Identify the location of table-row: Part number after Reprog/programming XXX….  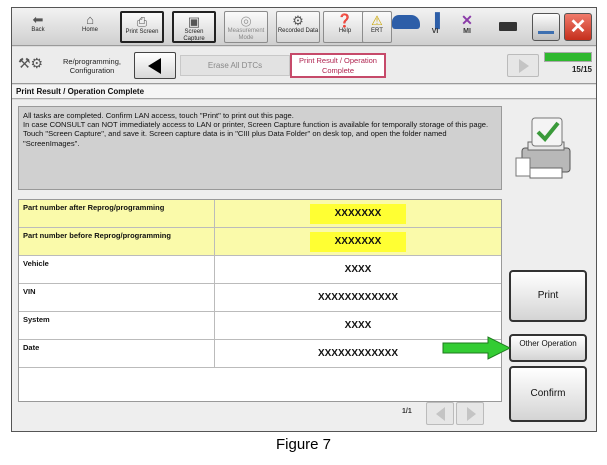
(260, 214).